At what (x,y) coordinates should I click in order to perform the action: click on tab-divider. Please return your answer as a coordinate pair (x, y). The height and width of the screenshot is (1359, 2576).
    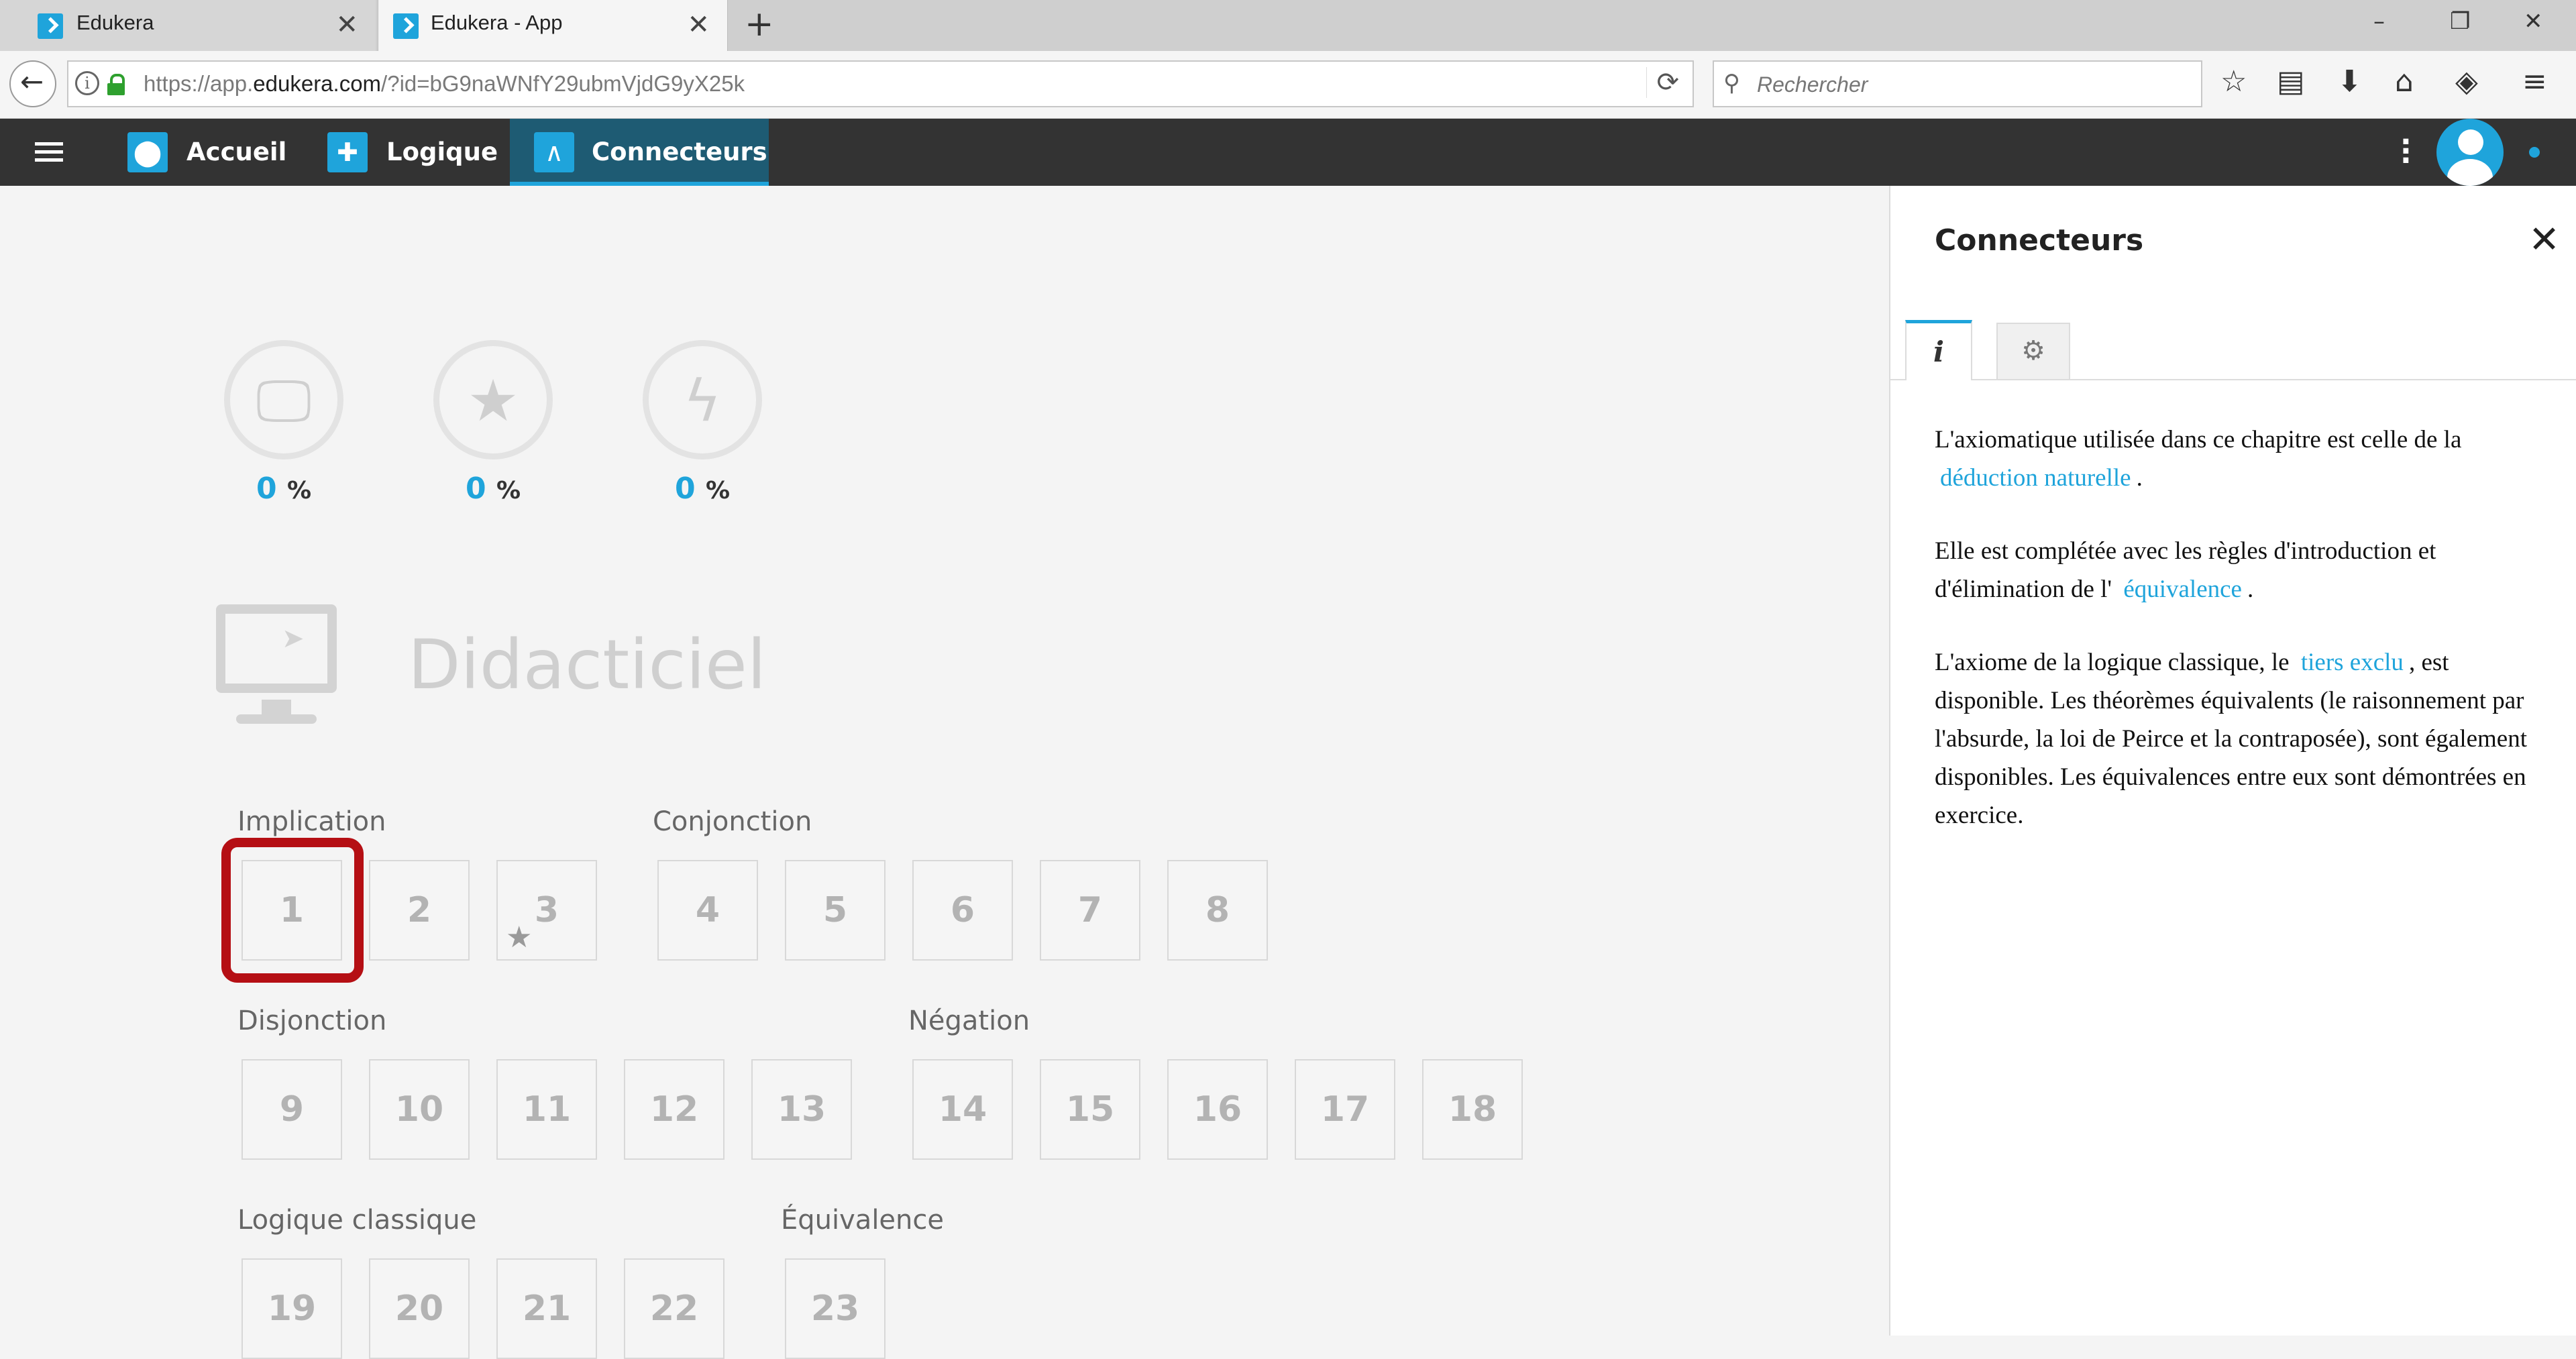
    Looking at the image, I should click on (2233, 379).